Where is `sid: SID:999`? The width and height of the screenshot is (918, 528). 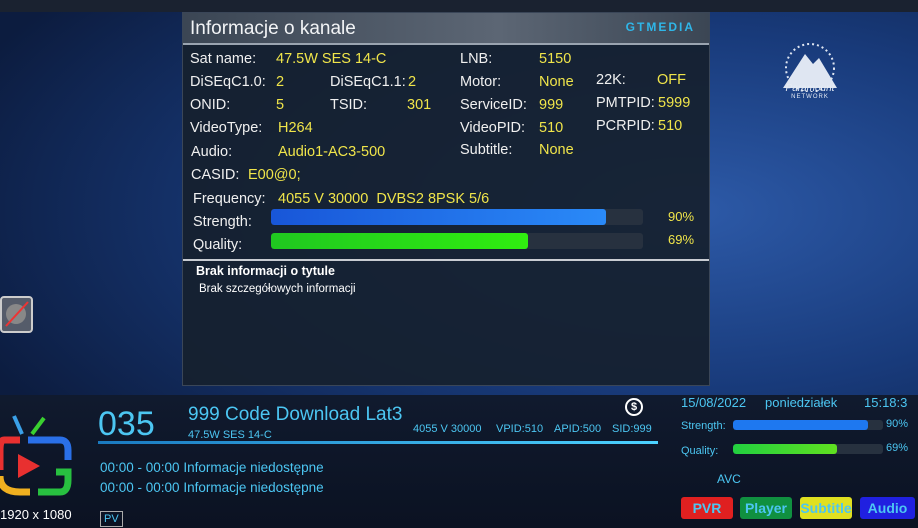
sid: SID:999 is located at coordinates (632, 429).